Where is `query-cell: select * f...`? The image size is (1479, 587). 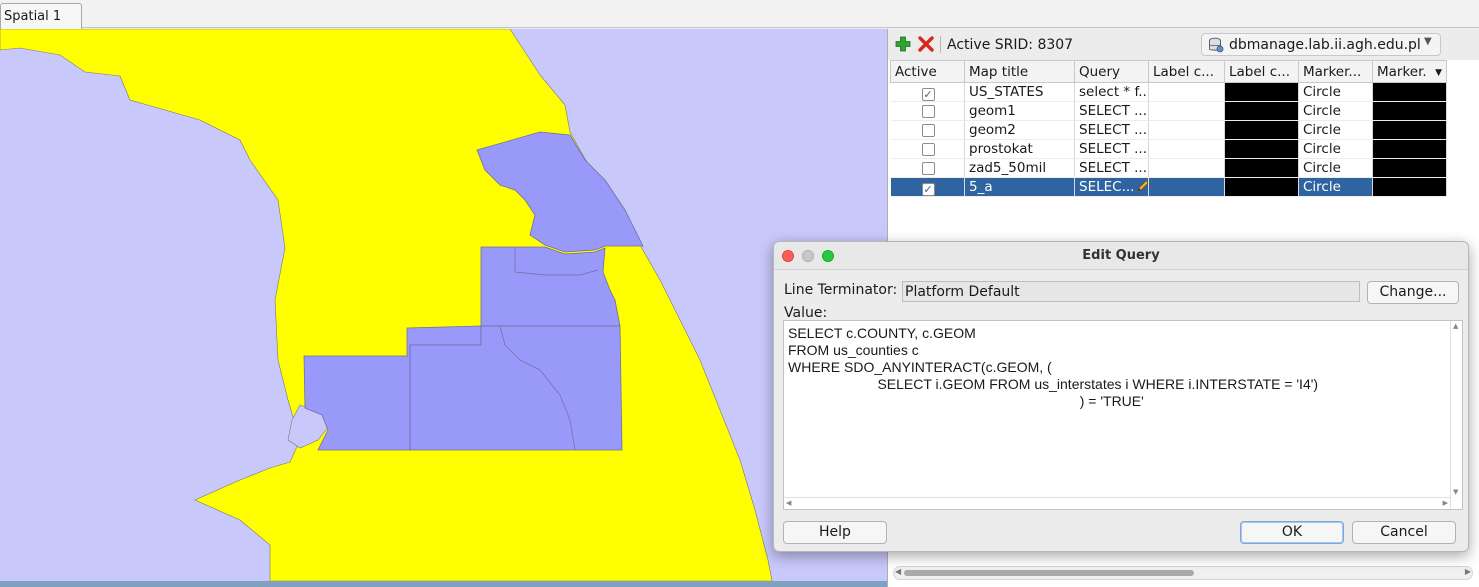 query-cell: select * f... is located at coordinates (1111, 92).